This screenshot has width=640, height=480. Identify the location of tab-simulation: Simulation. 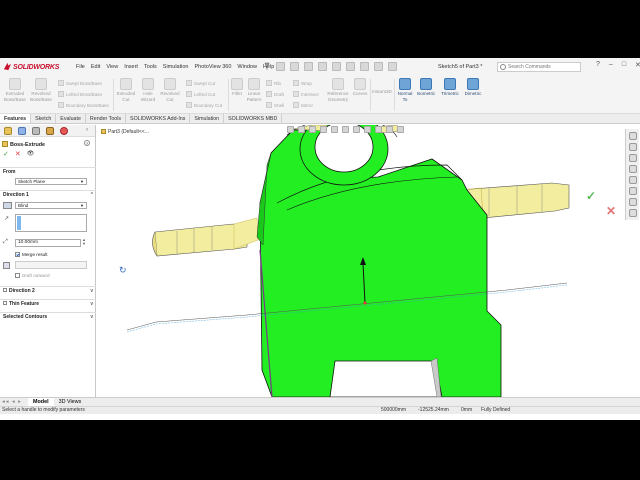
(207, 118).